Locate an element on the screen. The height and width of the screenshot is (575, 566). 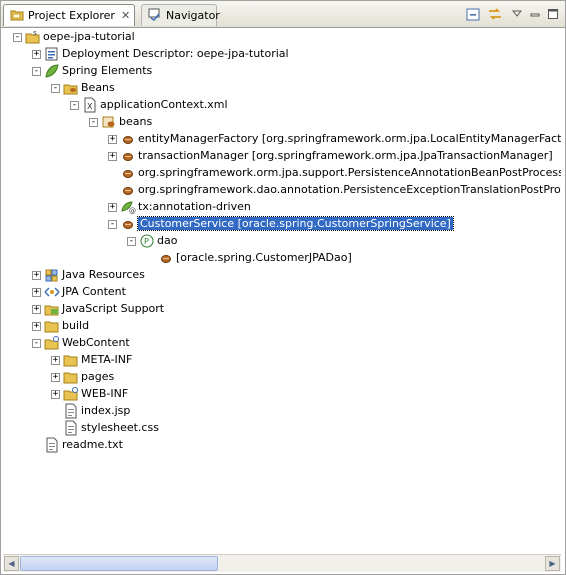
tree-item: - Pdao is located at coordinates (282, 241).